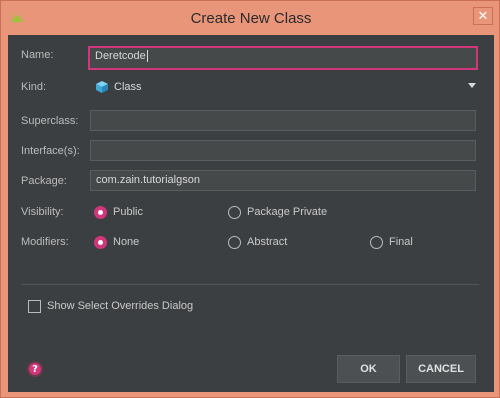  Describe the element at coordinates (34, 306) in the screenshot. I see `show-overrides-checkbox` at that location.